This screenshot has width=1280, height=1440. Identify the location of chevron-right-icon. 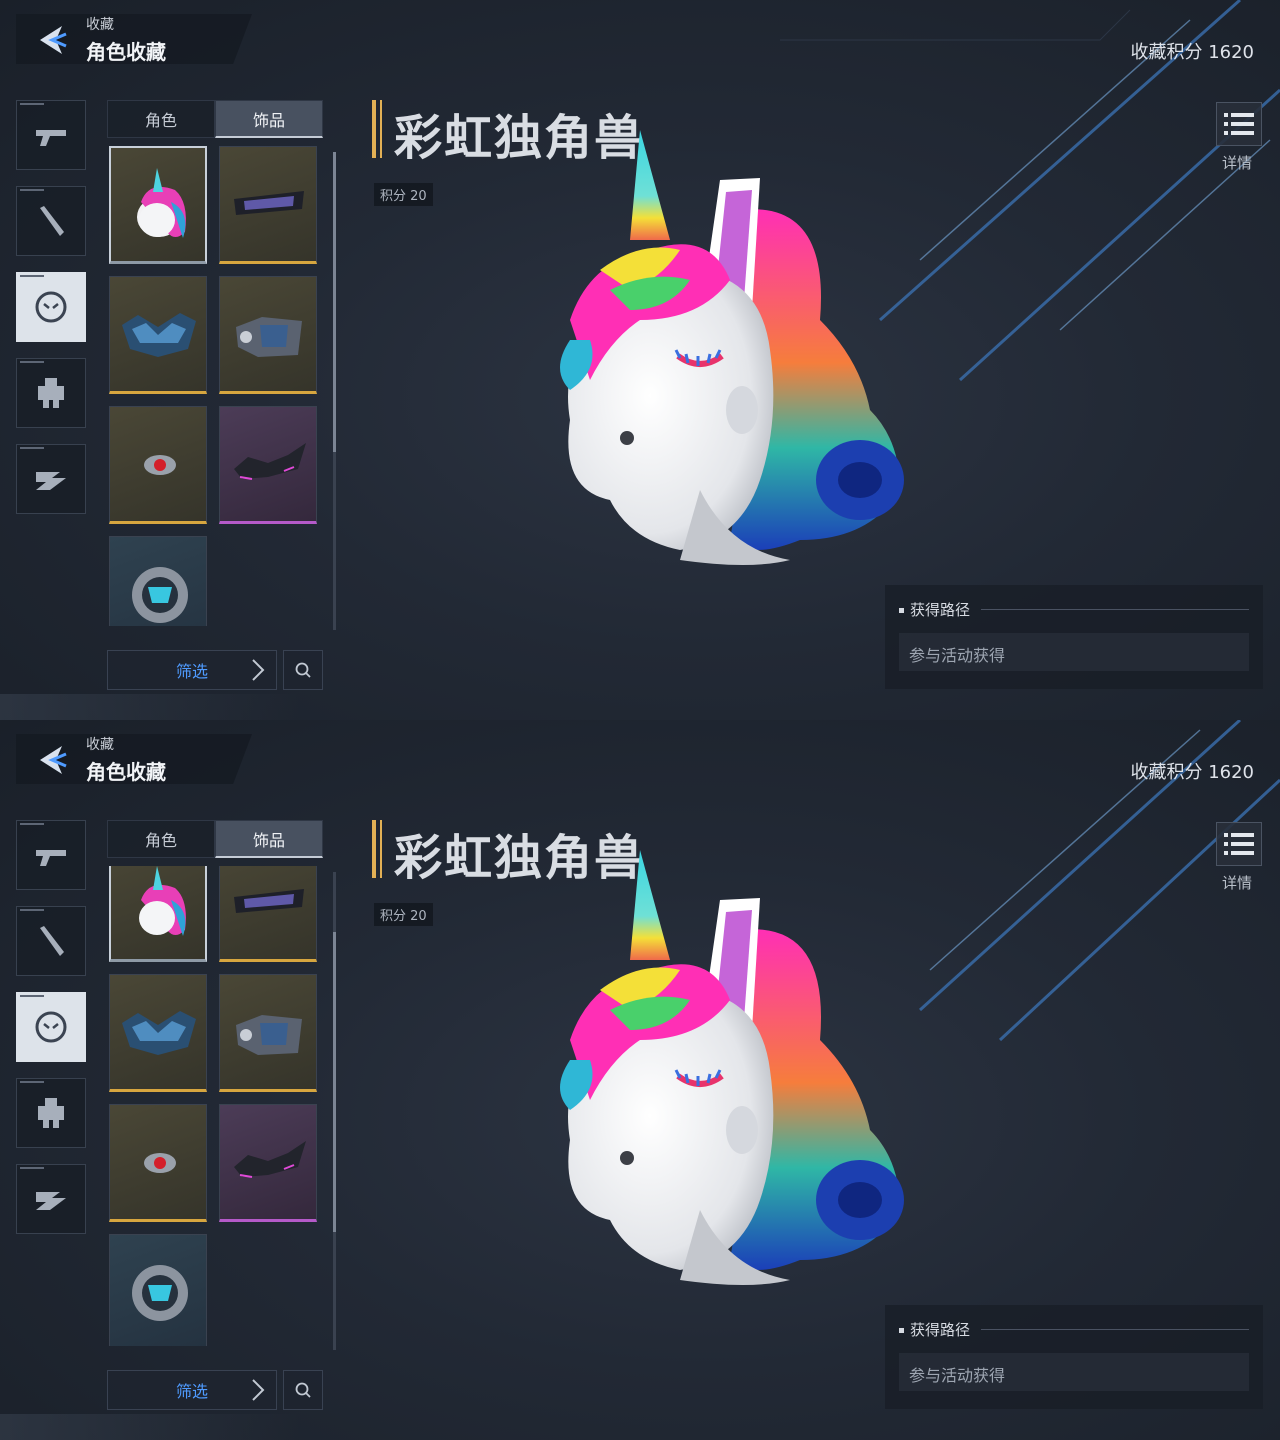
(258, 1390).